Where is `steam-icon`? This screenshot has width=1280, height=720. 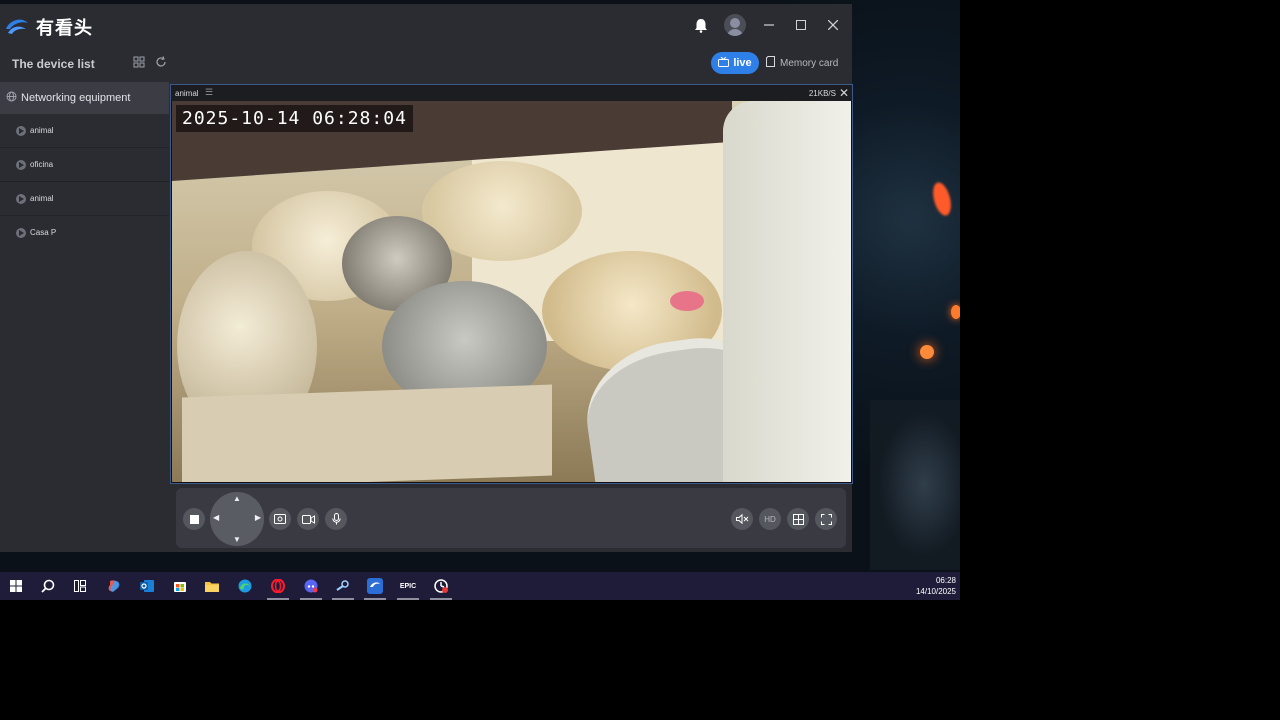
steam-icon is located at coordinates (343, 588).